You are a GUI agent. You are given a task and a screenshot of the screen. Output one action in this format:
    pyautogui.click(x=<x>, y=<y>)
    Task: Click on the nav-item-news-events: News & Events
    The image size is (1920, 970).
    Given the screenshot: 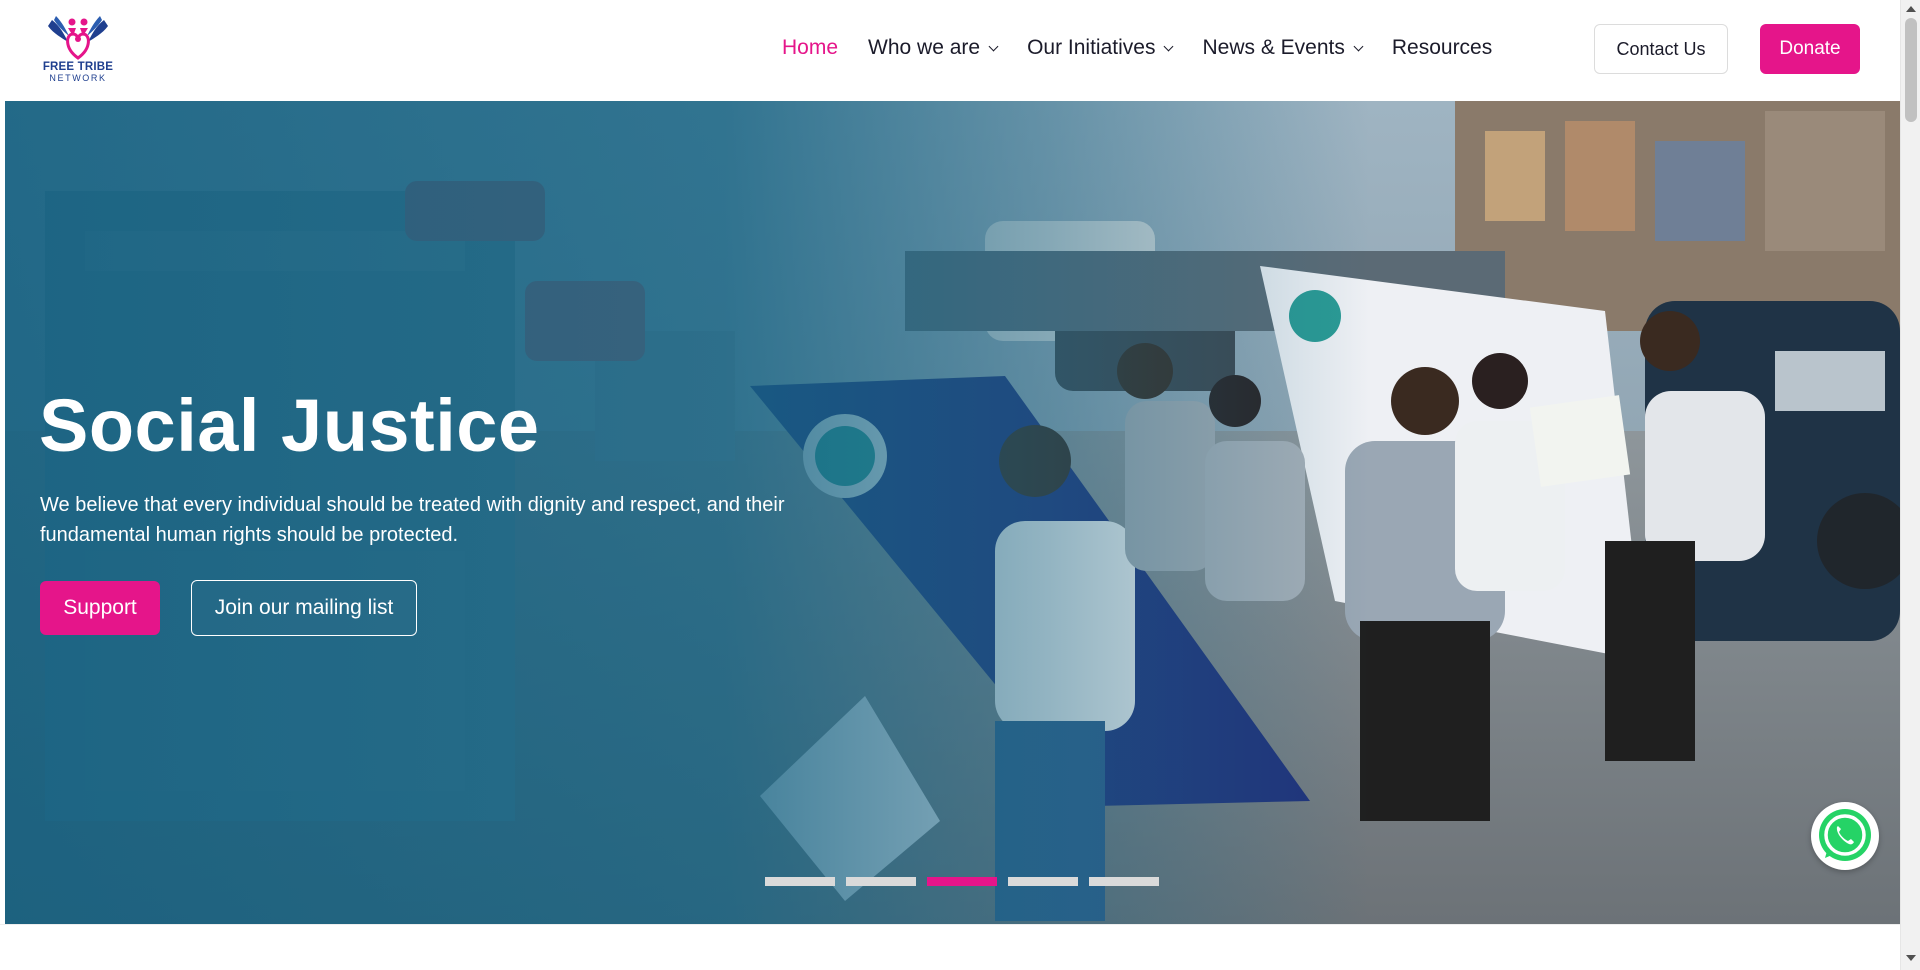 What is the action you would take?
    pyautogui.click(x=1283, y=48)
    